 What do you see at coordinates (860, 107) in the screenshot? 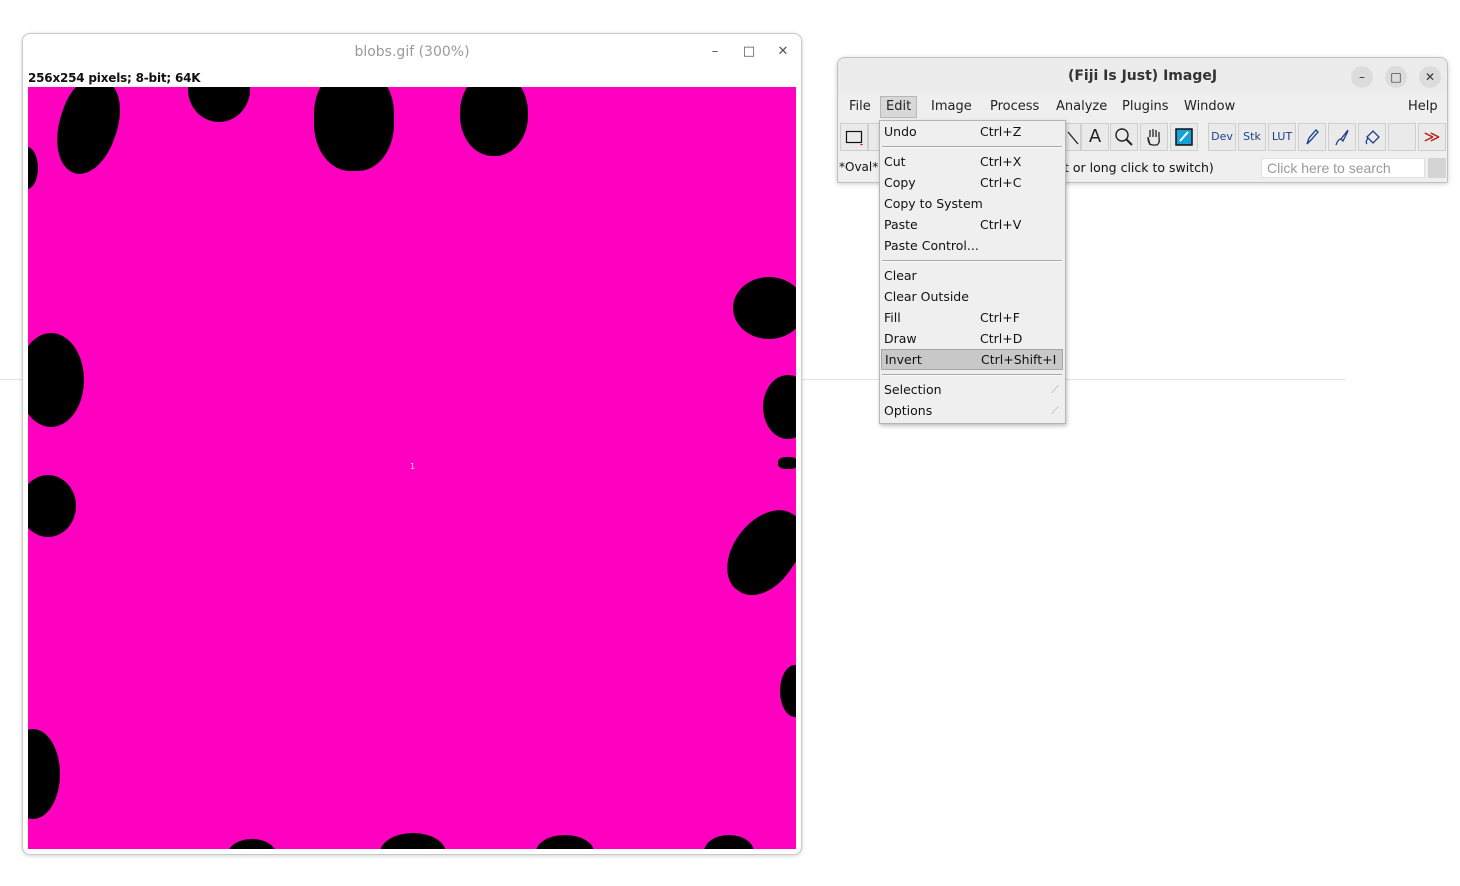
I see `menu-file: File` at bounding box center [860, 107].